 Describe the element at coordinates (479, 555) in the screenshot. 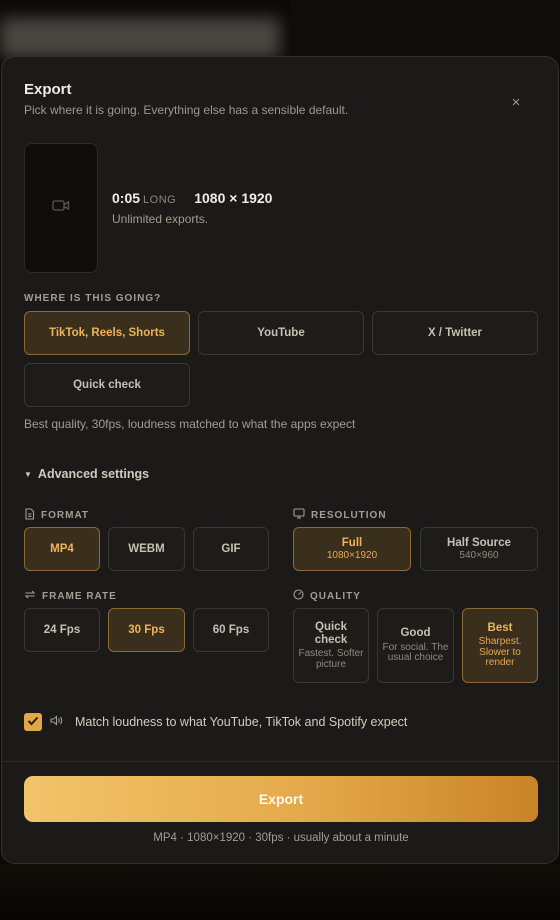

I see `resolution-half-size: 540×960` at that location.